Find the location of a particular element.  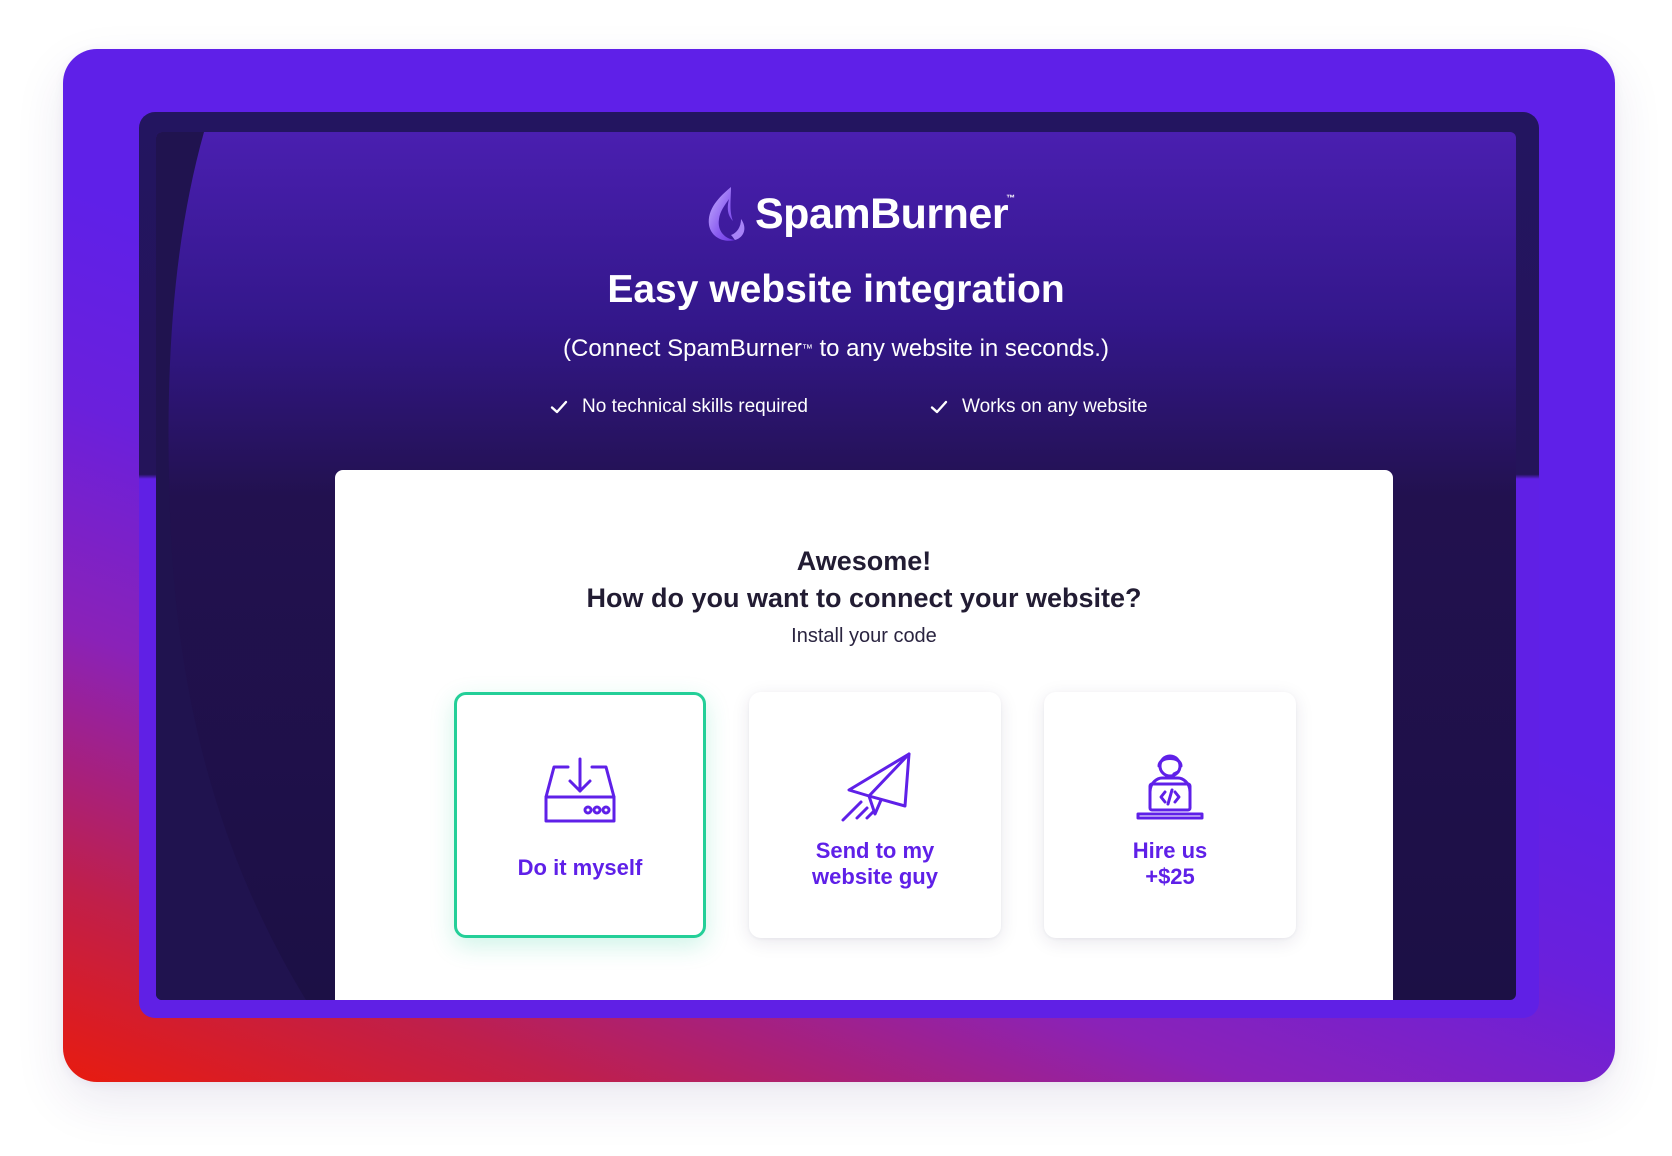

page-title: Easy website integration is located at coordinates (836, 289).